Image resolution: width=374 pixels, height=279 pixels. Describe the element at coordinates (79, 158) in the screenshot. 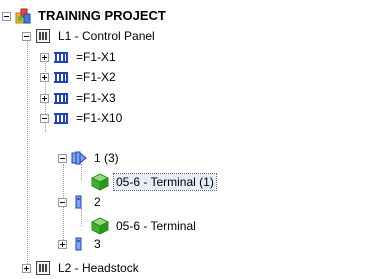

I see `multi-level-terminal-icon` at that location.